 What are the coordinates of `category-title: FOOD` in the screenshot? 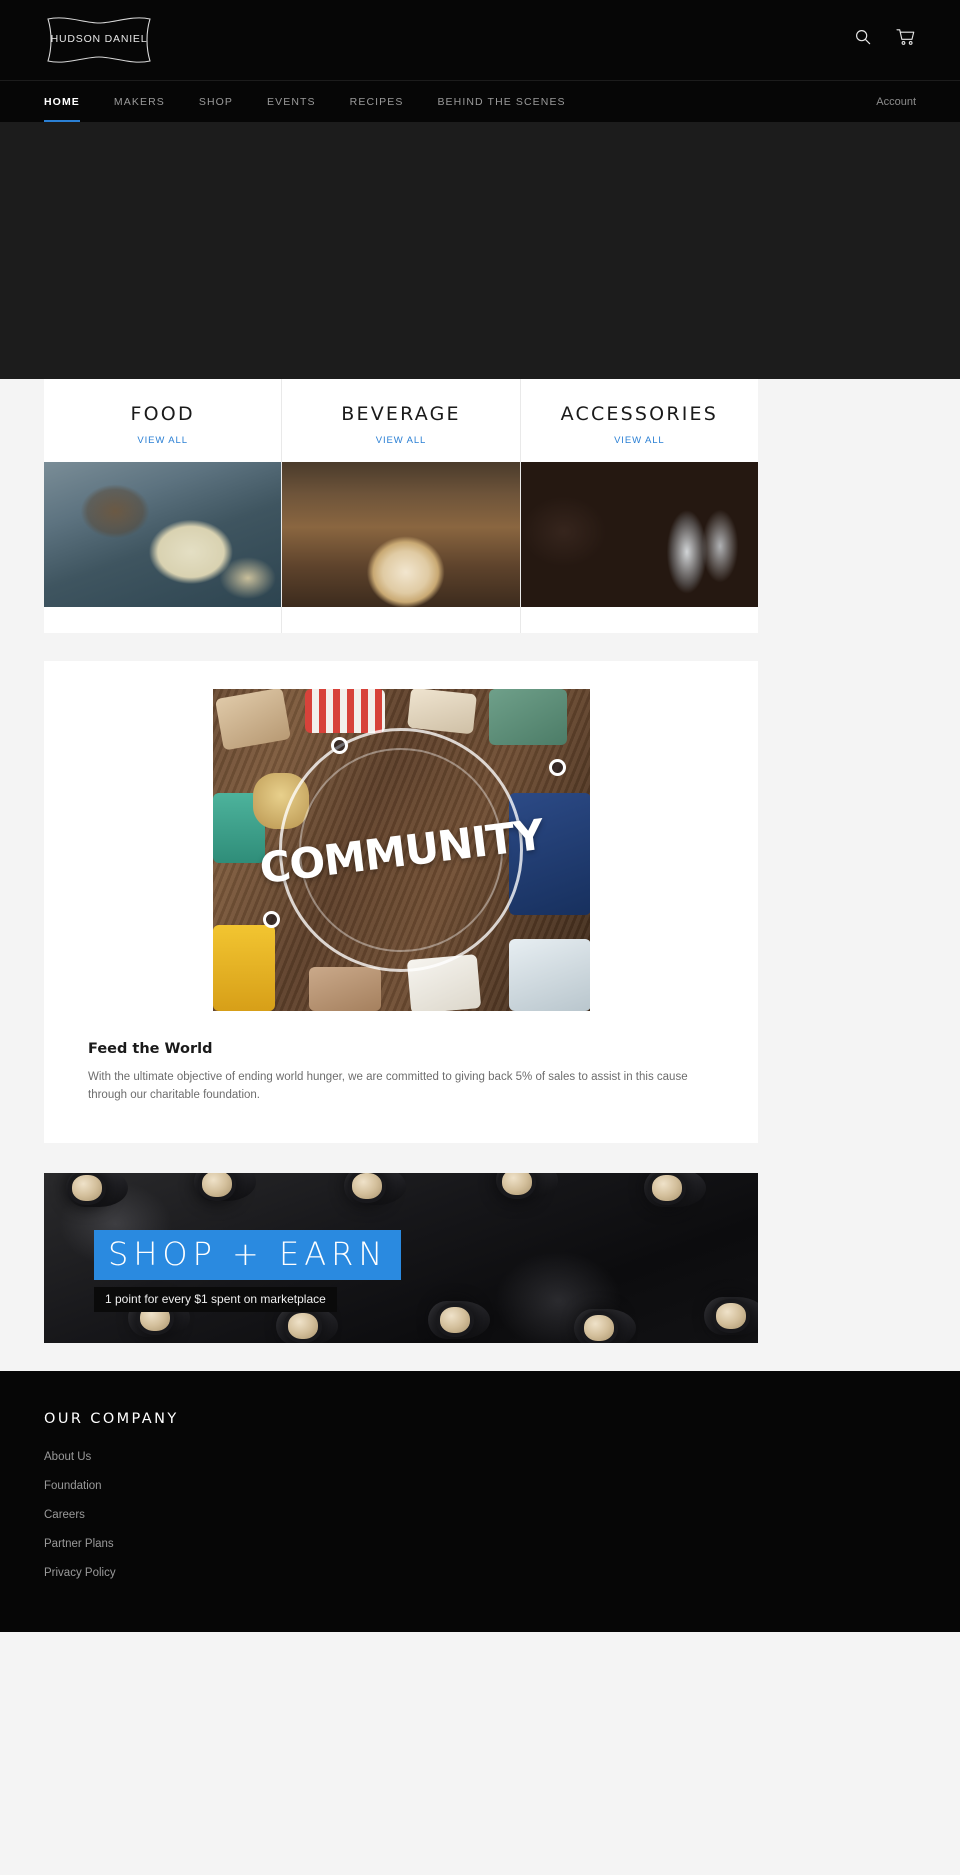 It's located at (162, 414).